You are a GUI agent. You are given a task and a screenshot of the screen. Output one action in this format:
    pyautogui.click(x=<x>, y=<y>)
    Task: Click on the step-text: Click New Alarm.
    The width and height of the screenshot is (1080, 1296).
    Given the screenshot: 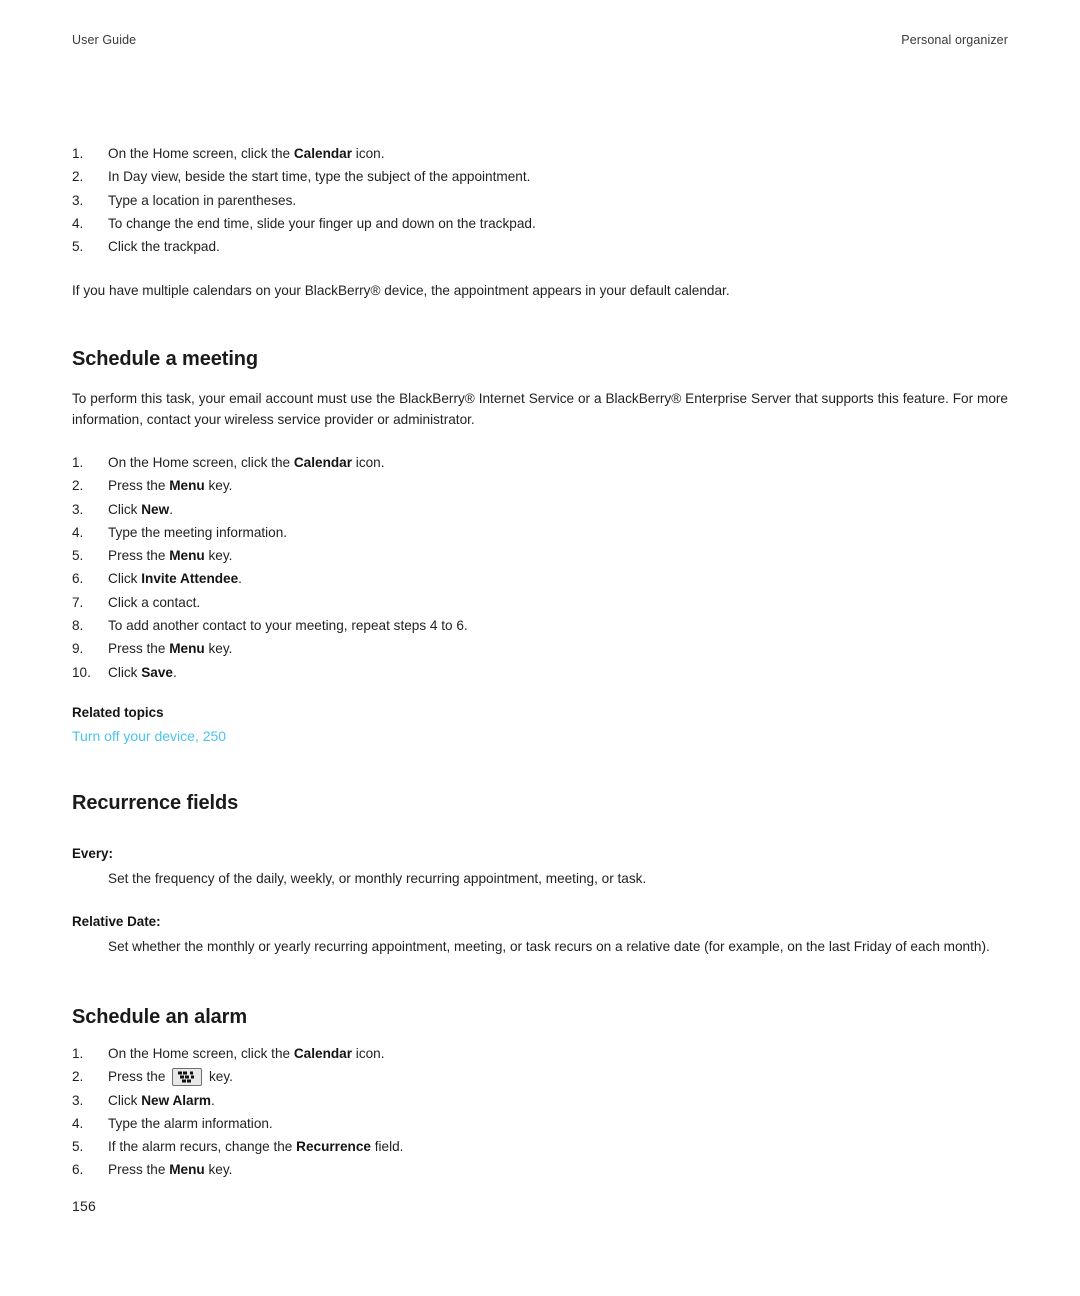 What is the action you would take?
    pyautogui.click(x=161, y=1100)
    